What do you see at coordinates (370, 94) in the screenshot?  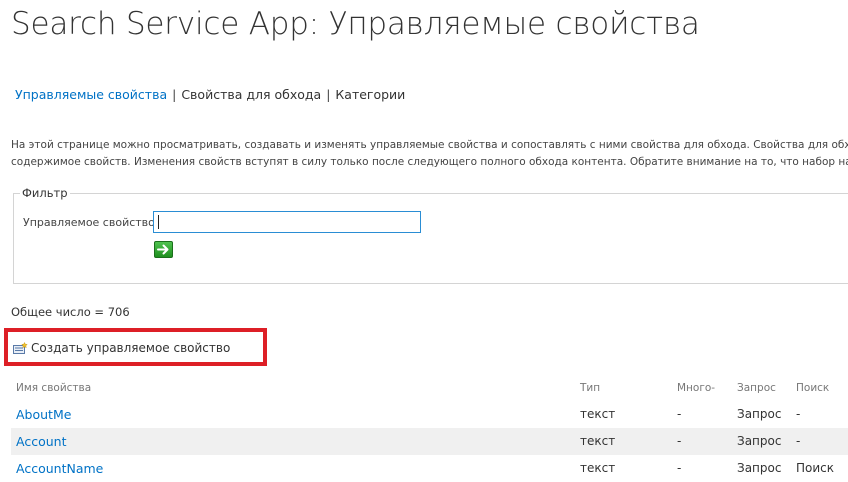 I see `nav-link-categories: Категории` at bounding box center [370, 94].